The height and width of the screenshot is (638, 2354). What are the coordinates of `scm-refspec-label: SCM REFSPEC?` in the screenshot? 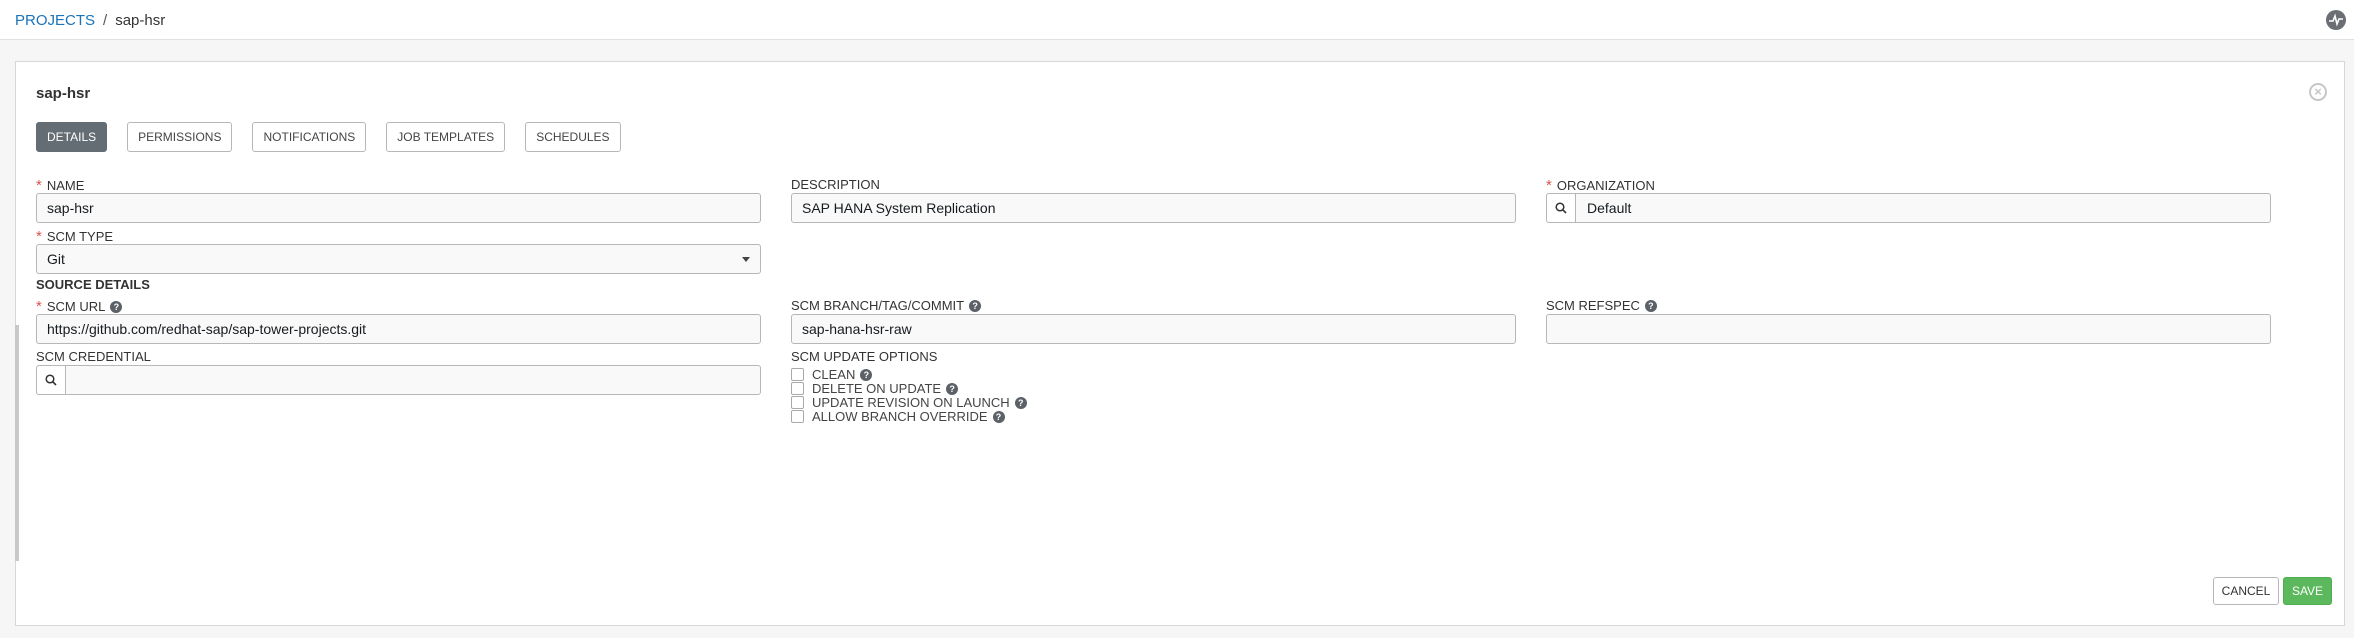 It's located at (1601, 305).